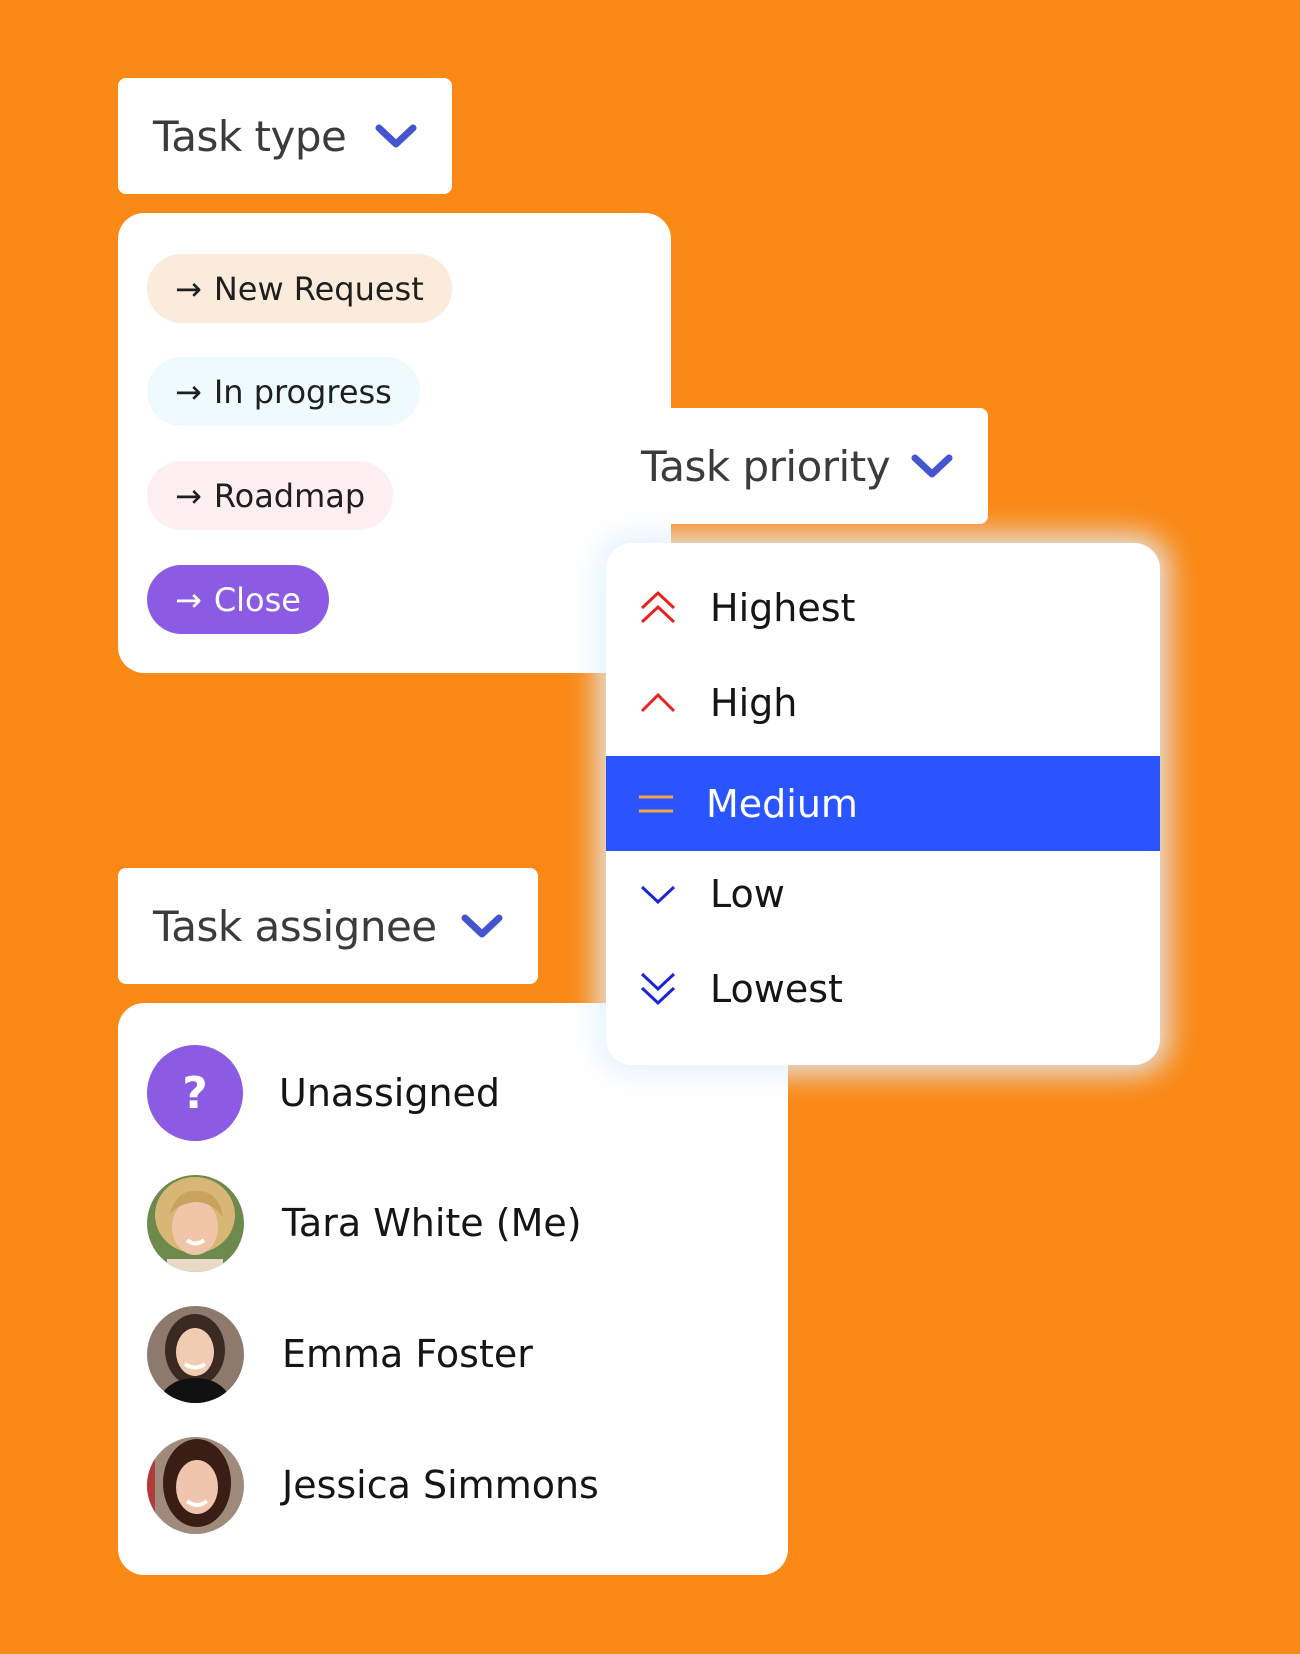 Image resolution: width=1300 pixels, height=1654 pixels. Describe the element at coordinates (883, 702) in the screenshot. I see `priority-option-high: High` at that location.